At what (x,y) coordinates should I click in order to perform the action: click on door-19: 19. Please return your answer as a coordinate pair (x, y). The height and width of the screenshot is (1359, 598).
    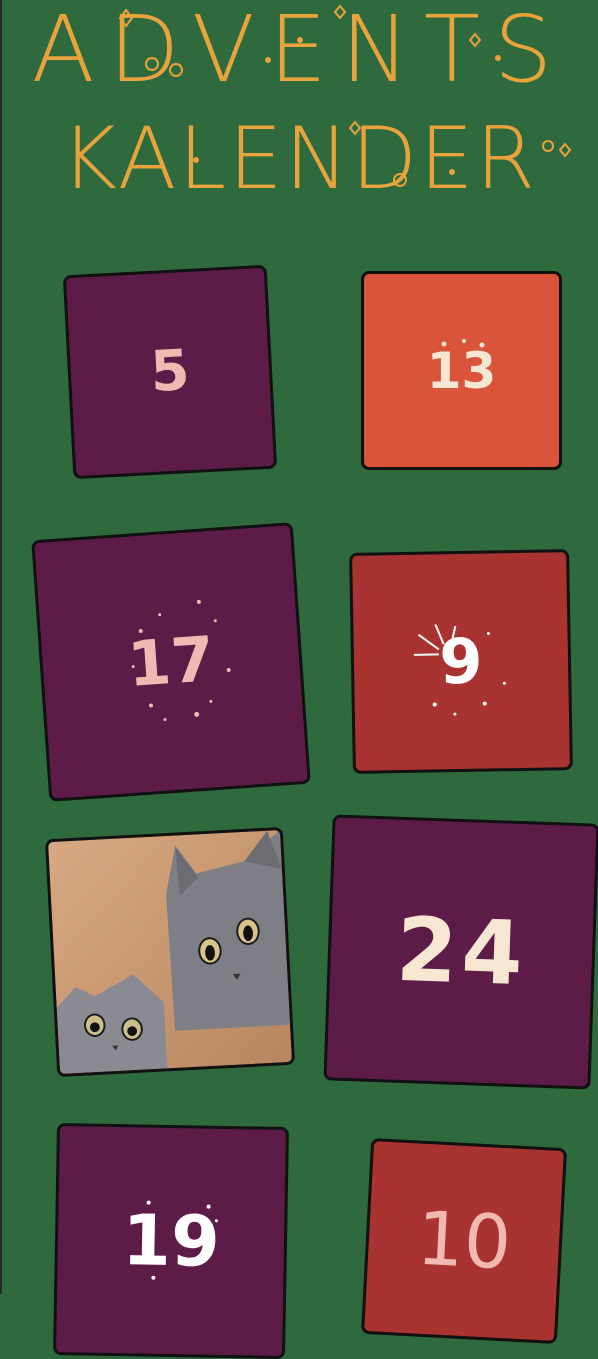
    Looking at the image, I should click on (171, 1241).